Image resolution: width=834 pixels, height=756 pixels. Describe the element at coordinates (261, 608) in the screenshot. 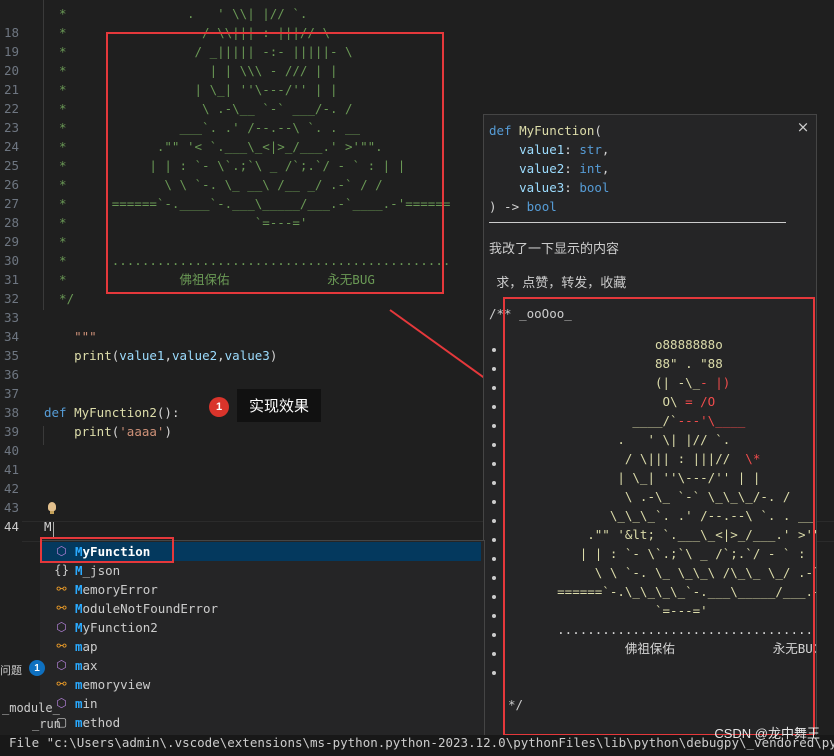

I see `suggestion-item: ⚯ ModuleNotFoundError` at that location.